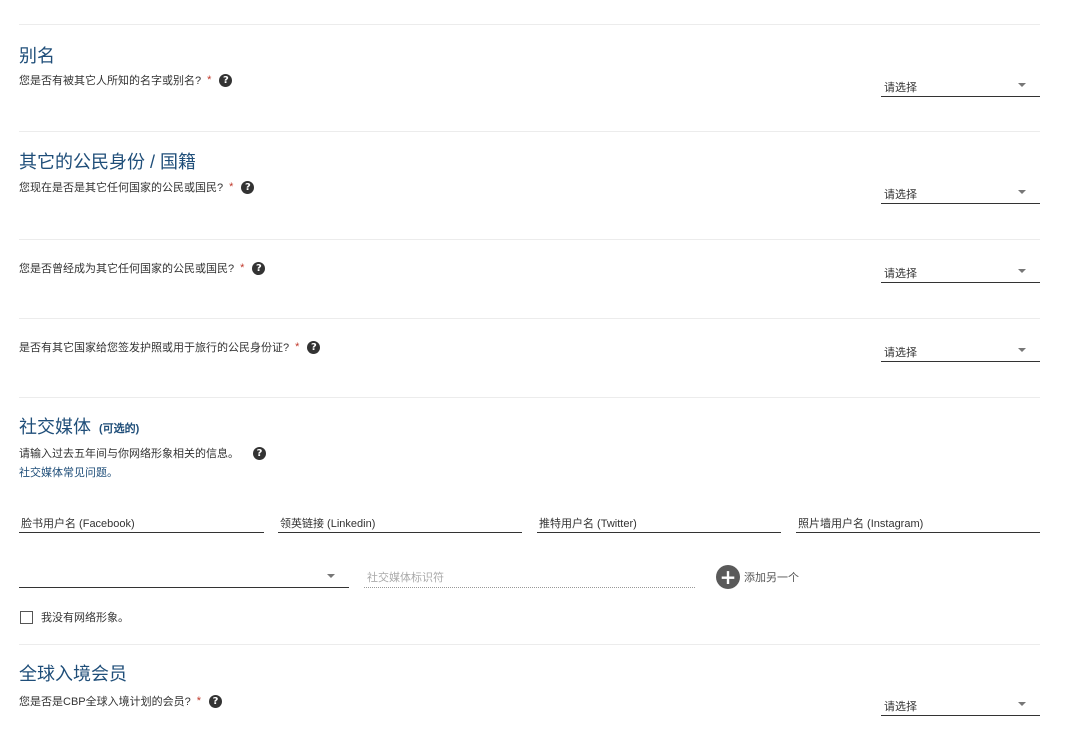 This screenshot has height=745, width=1080. I want to click on question-aliases: 您是否有被其它人所知的名字或别名? * ?, so click(126, 80).